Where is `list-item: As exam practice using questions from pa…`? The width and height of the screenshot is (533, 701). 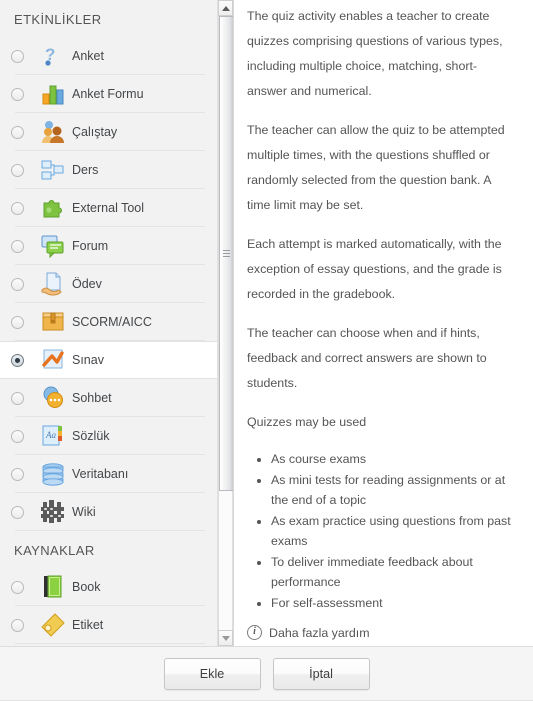
list-item: As exam practice using questions from pa… is located at coordinates (393, 531).